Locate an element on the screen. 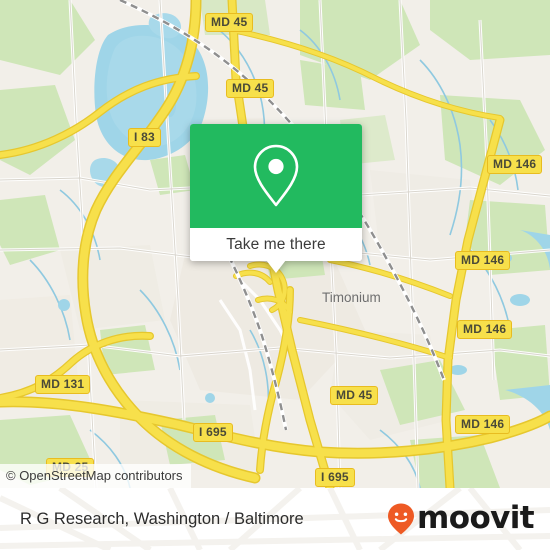 The width and height of the screenshot is (550, 550). popup-footer: Take me there is located at coordinates (276, 244).